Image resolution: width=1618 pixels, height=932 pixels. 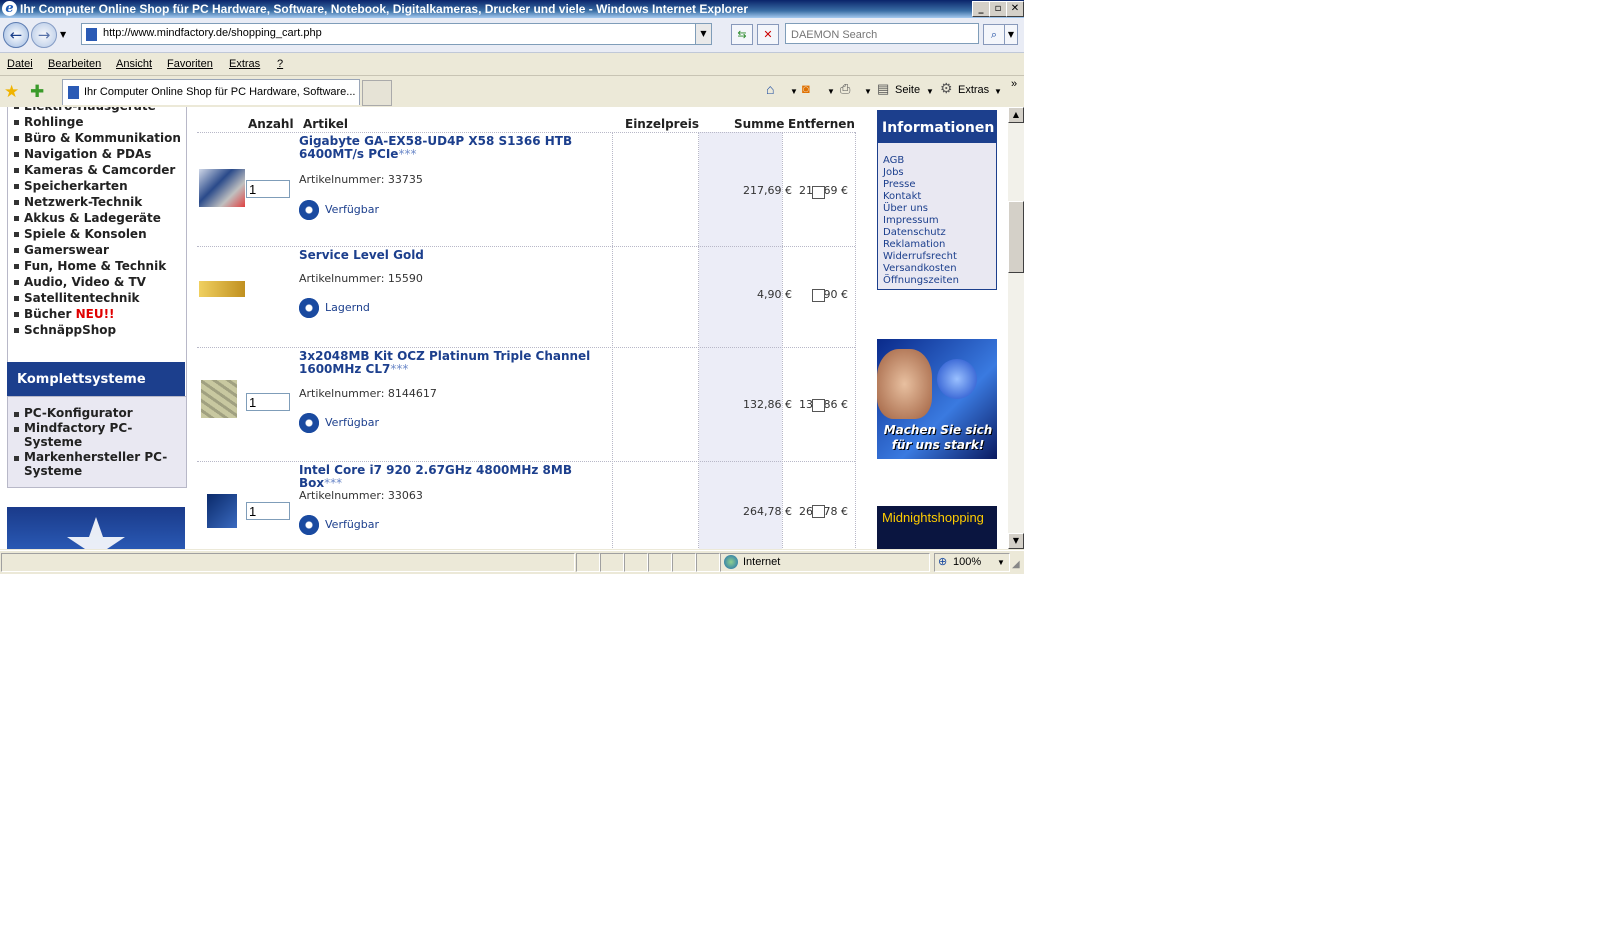 I want to click on stop-button: ✕, so click(x=768, y=34).